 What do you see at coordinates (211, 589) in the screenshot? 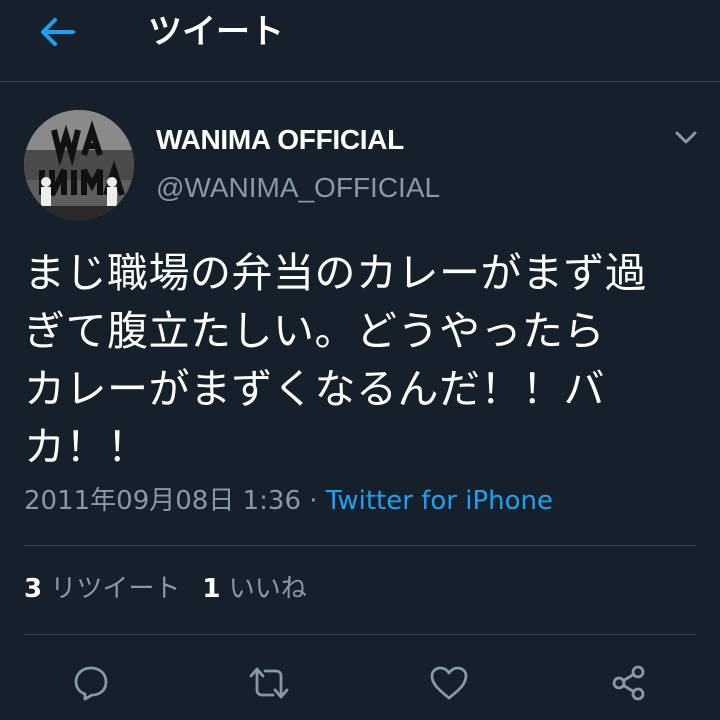
I see `like-count: 1` at bounding box center [211, 589].